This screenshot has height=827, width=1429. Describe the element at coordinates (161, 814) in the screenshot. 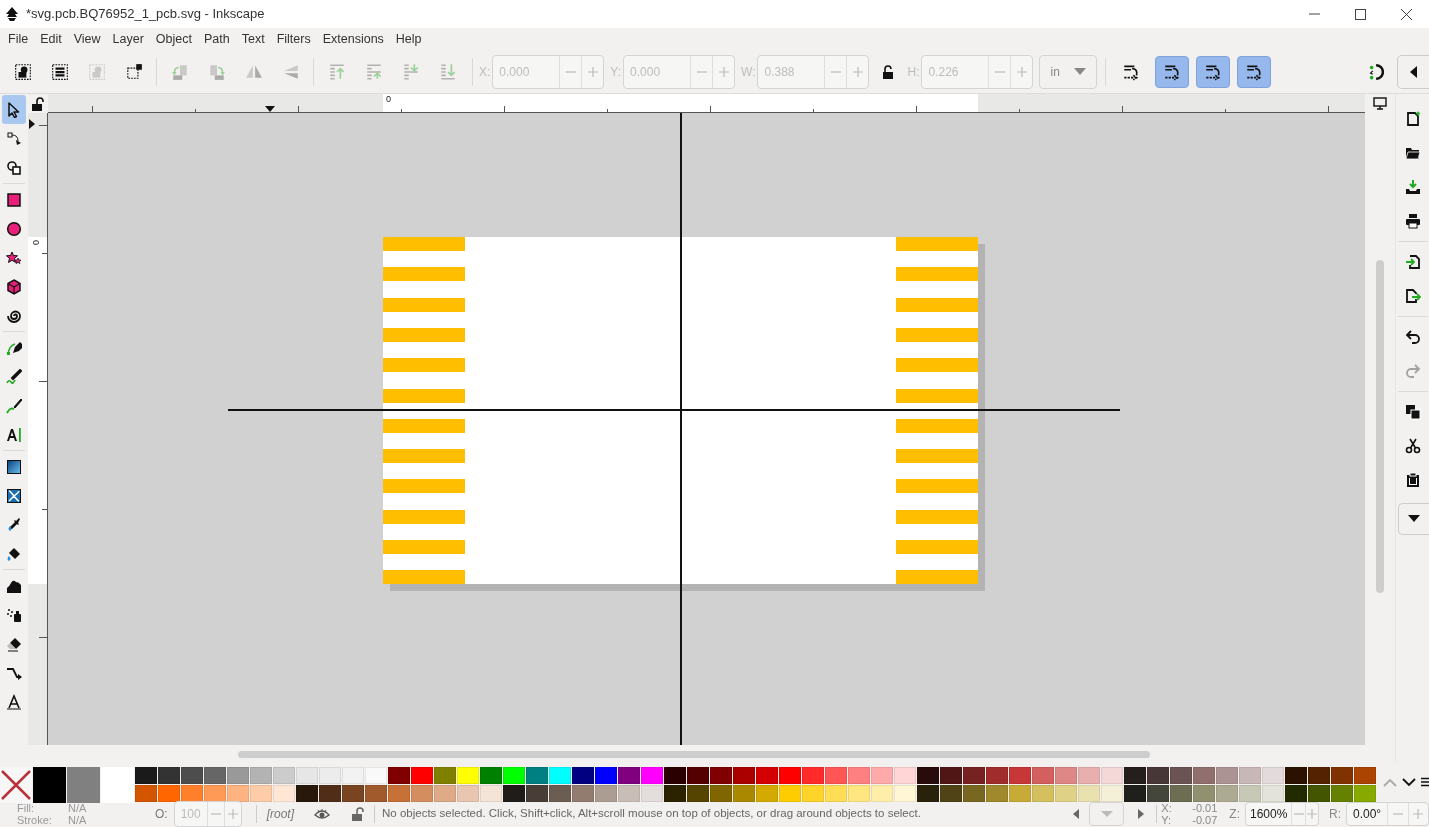

I see `field-label: O:` at that location.